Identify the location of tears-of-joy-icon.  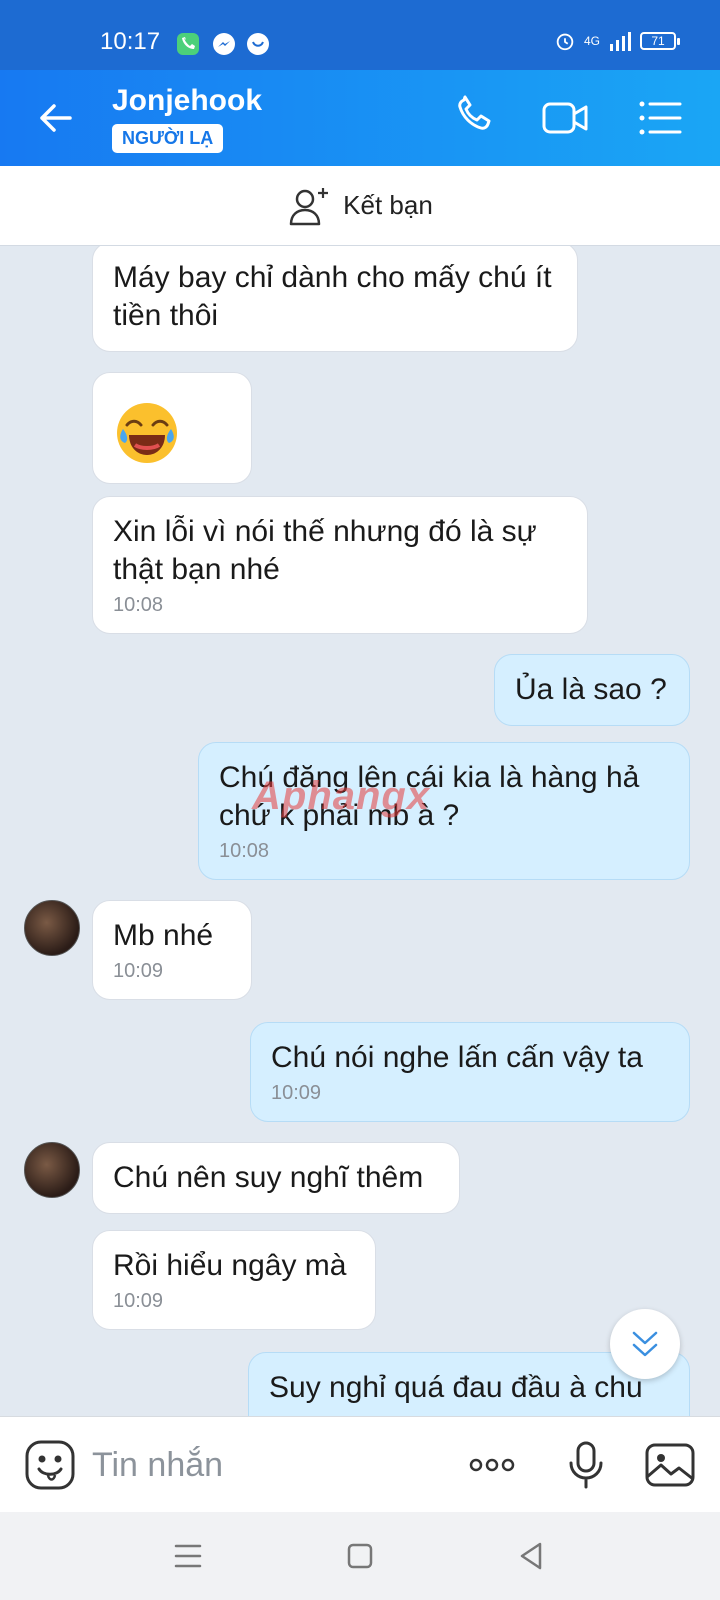
(147, 433).